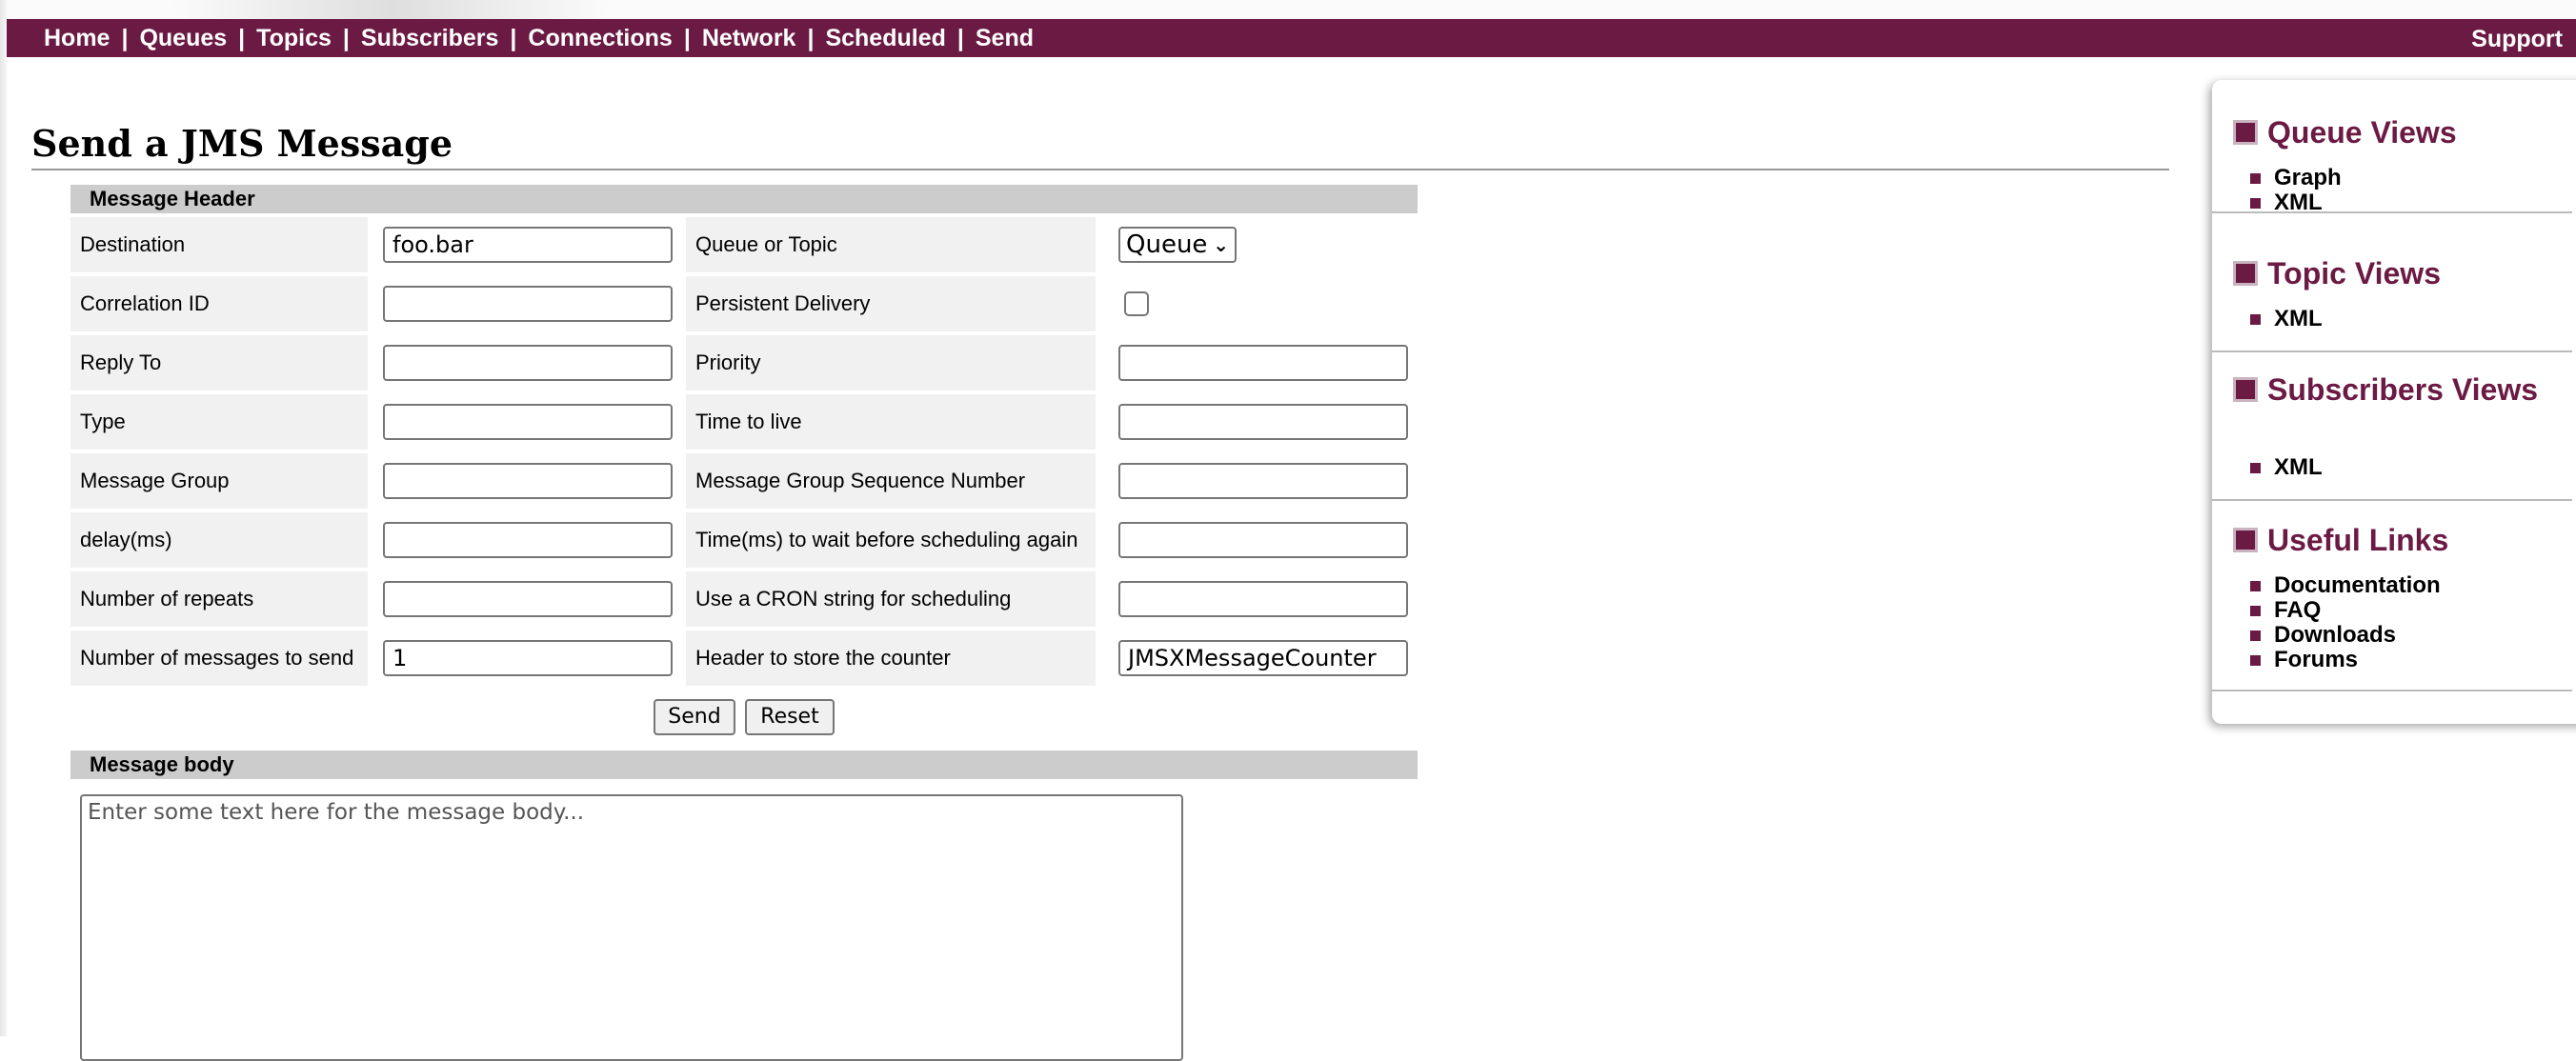  What do you see at coordinates (2362, 132) in the screenshot?
I see `sidebar-heading-text: Queue Views` at bounding box center [2362, 132].